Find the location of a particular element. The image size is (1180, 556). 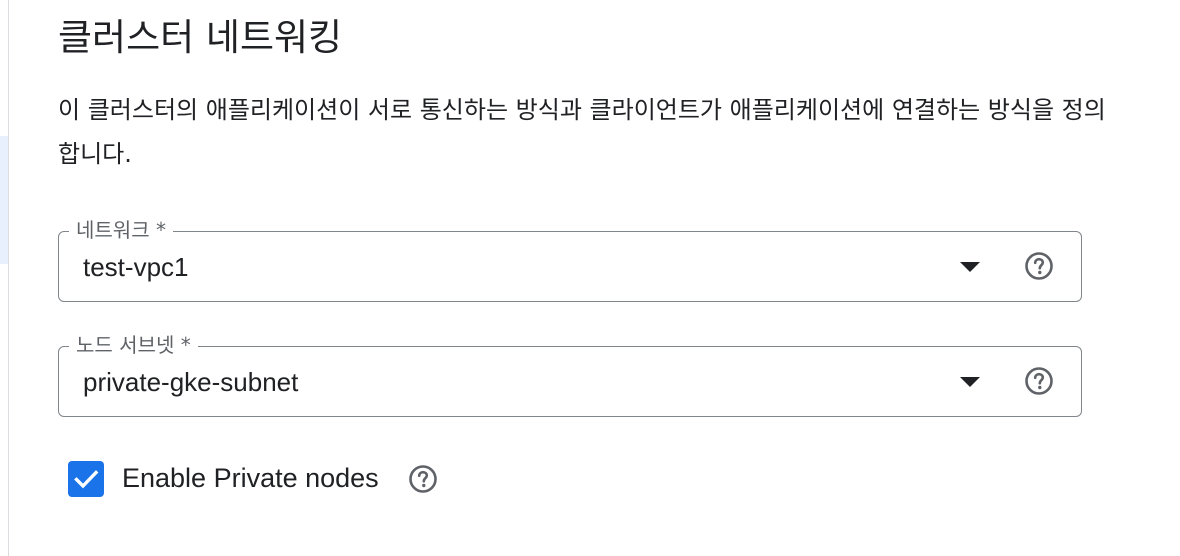

enable-private-nodes-checkbox is located at coordinates (86, 479).